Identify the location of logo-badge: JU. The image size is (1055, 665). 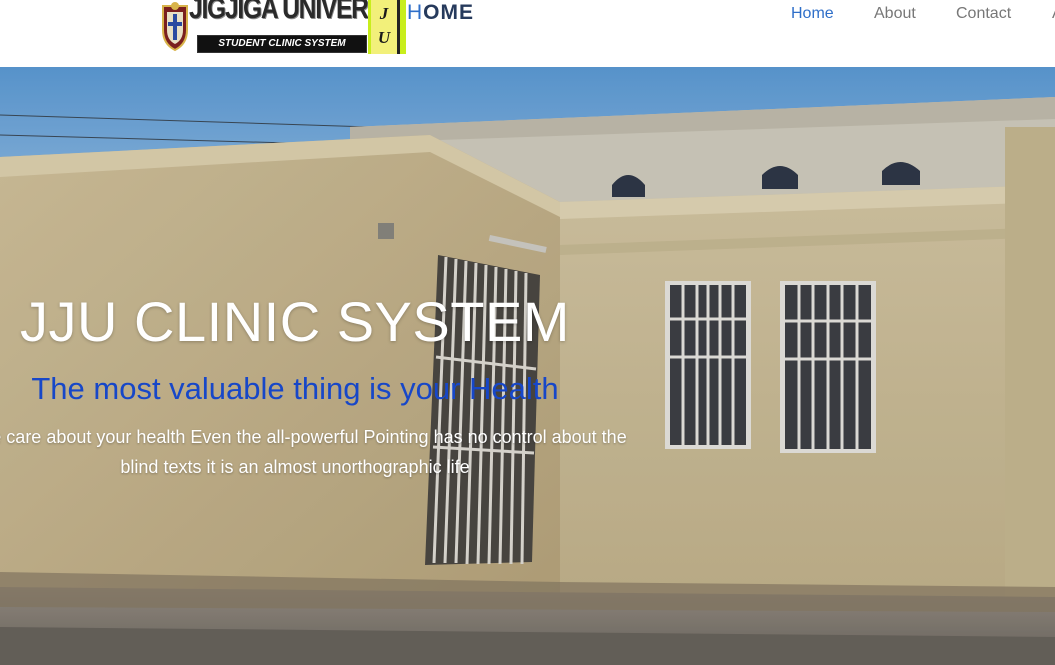
(387, 27).